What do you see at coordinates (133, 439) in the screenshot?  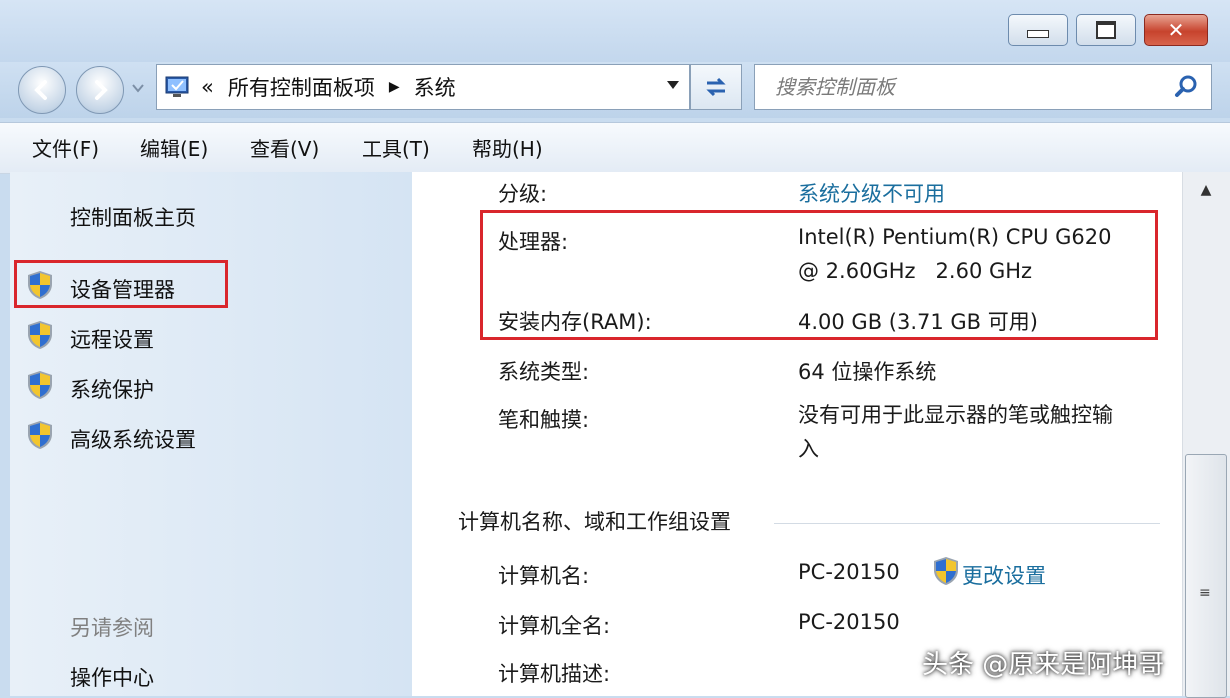 I see `sidebar-item-advanced-settings: 高级系统设置` at bounding box center [133, 439].